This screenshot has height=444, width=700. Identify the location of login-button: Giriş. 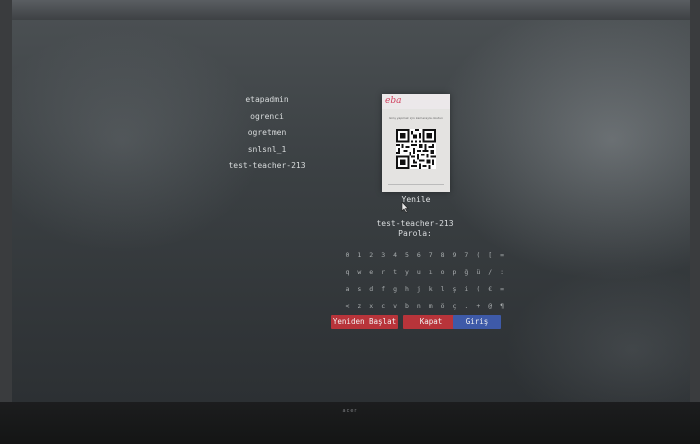
(477, 322).